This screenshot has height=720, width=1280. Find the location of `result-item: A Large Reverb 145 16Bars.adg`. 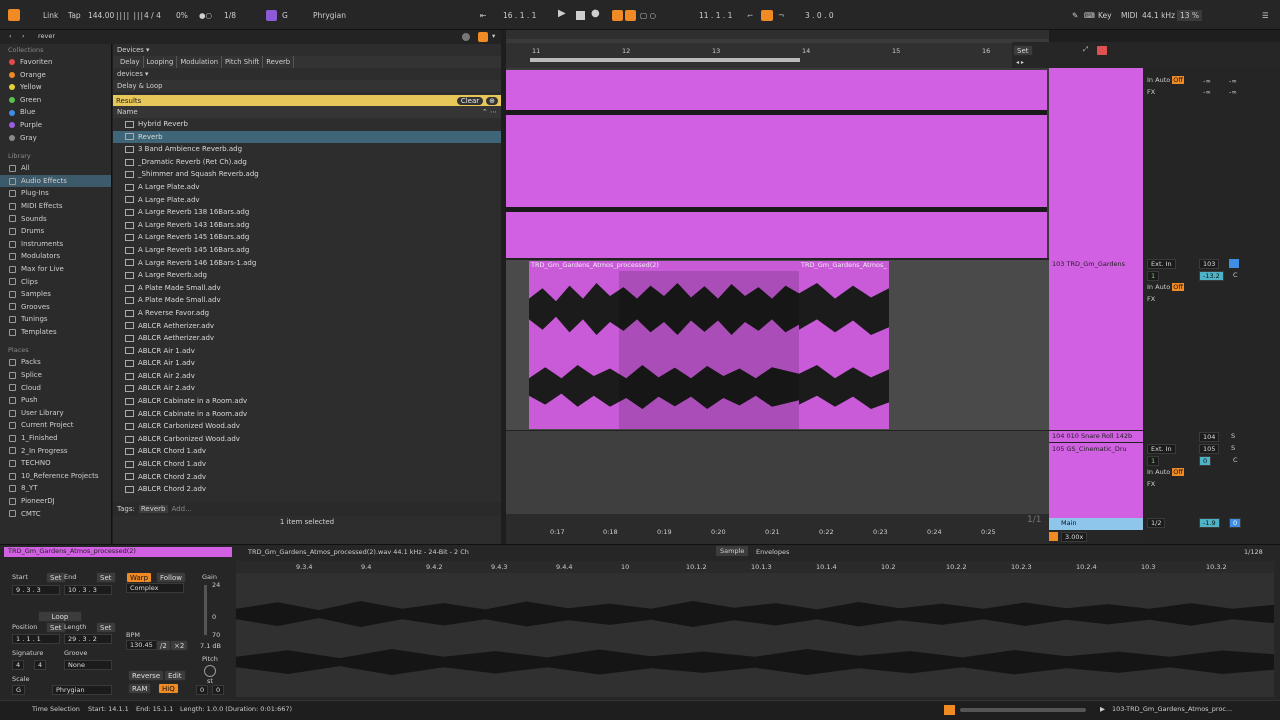

result-item: A Large Reverb 145 16Bars.adg is located at coordinates (307, 237).